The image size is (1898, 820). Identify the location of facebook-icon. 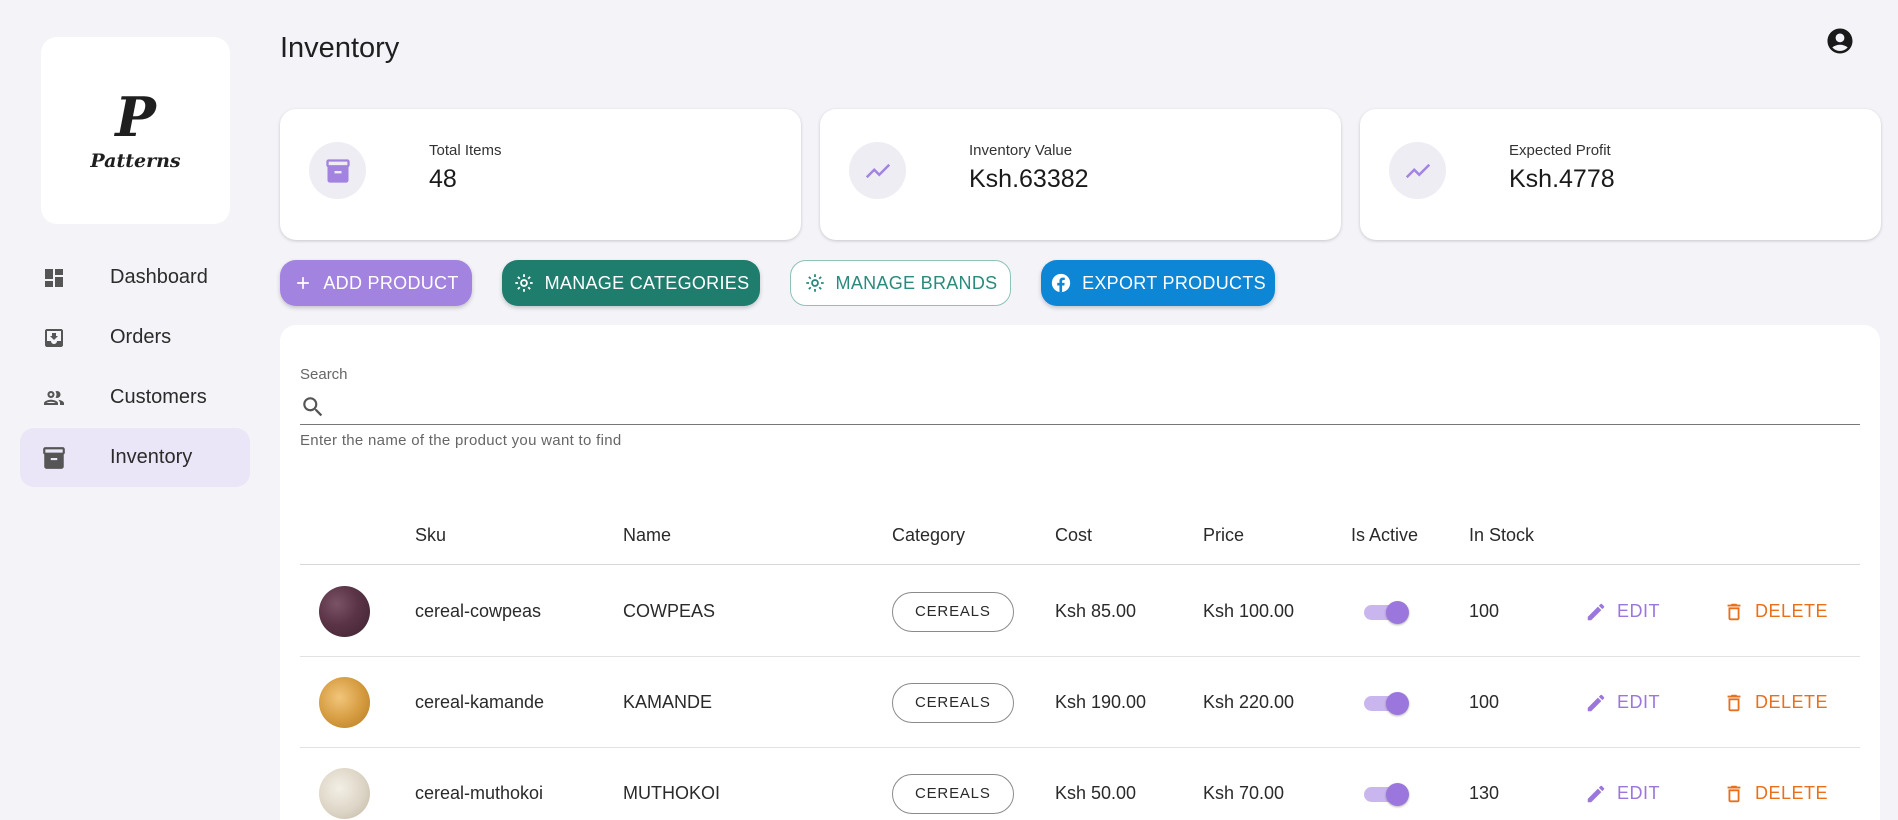
(1061, 283).